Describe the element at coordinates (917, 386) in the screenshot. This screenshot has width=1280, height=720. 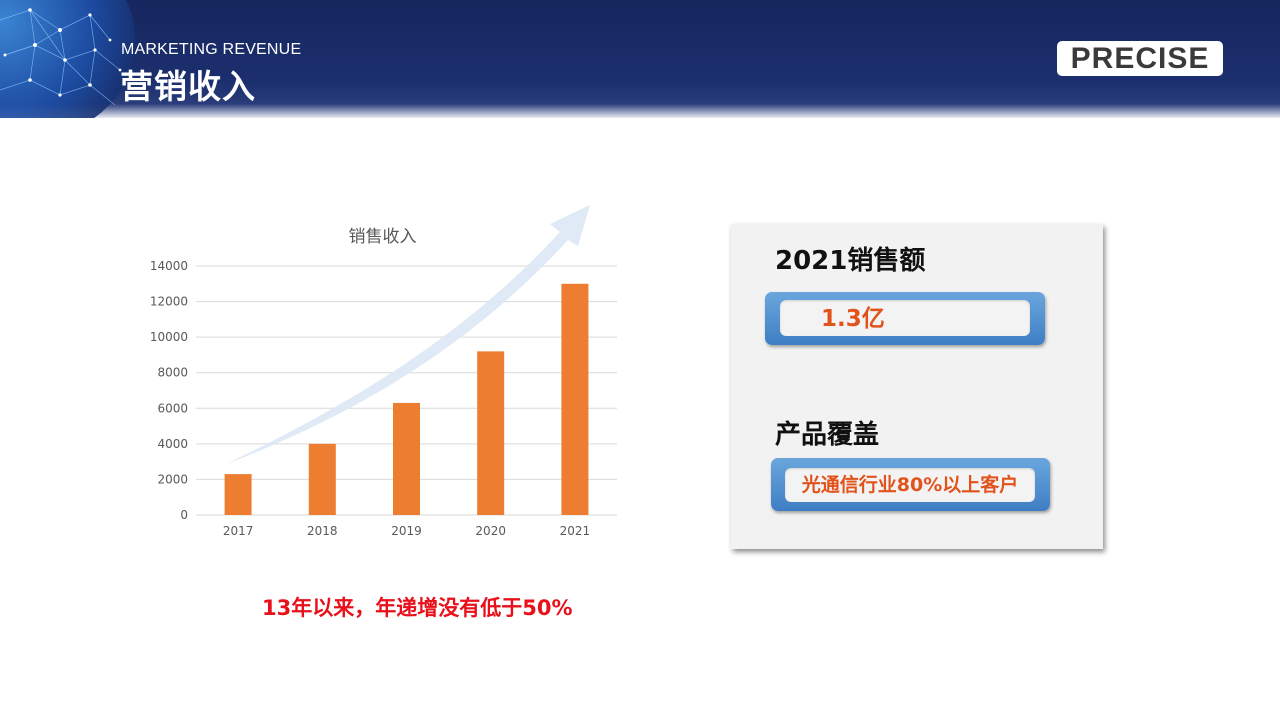
I see `summary-panel: 2021销售额 1.3亿 产品覆盖 光通信行业80%以上客户` at that location.